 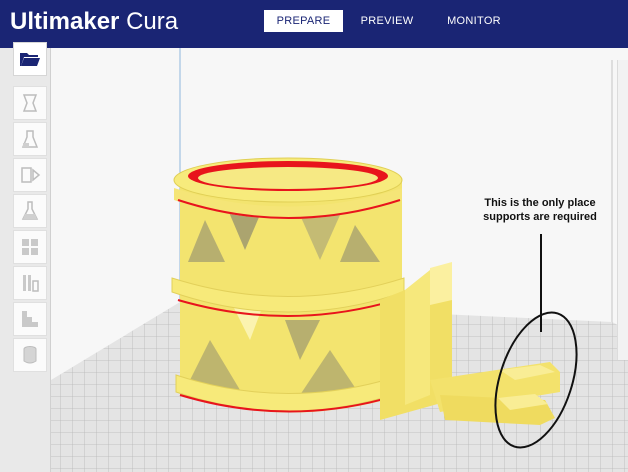 What do you see at coordinates (622, 210) in the screenshot?
I see `viewport-scrollbar` at bounding box center [622, 210].